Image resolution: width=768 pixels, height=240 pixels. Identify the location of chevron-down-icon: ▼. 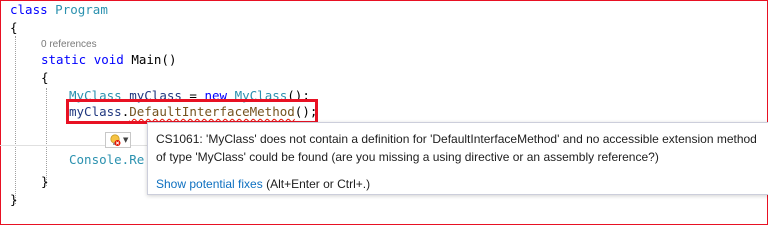
(125, 140).